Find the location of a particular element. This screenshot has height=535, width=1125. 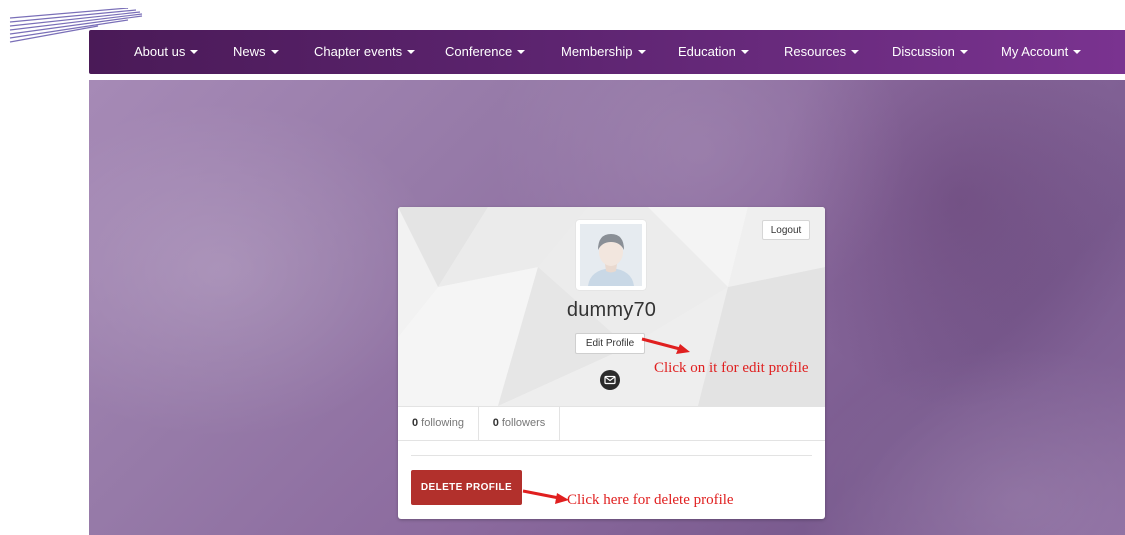

nav-chapter-events: Chapter events is located at coordinates (365, 52).